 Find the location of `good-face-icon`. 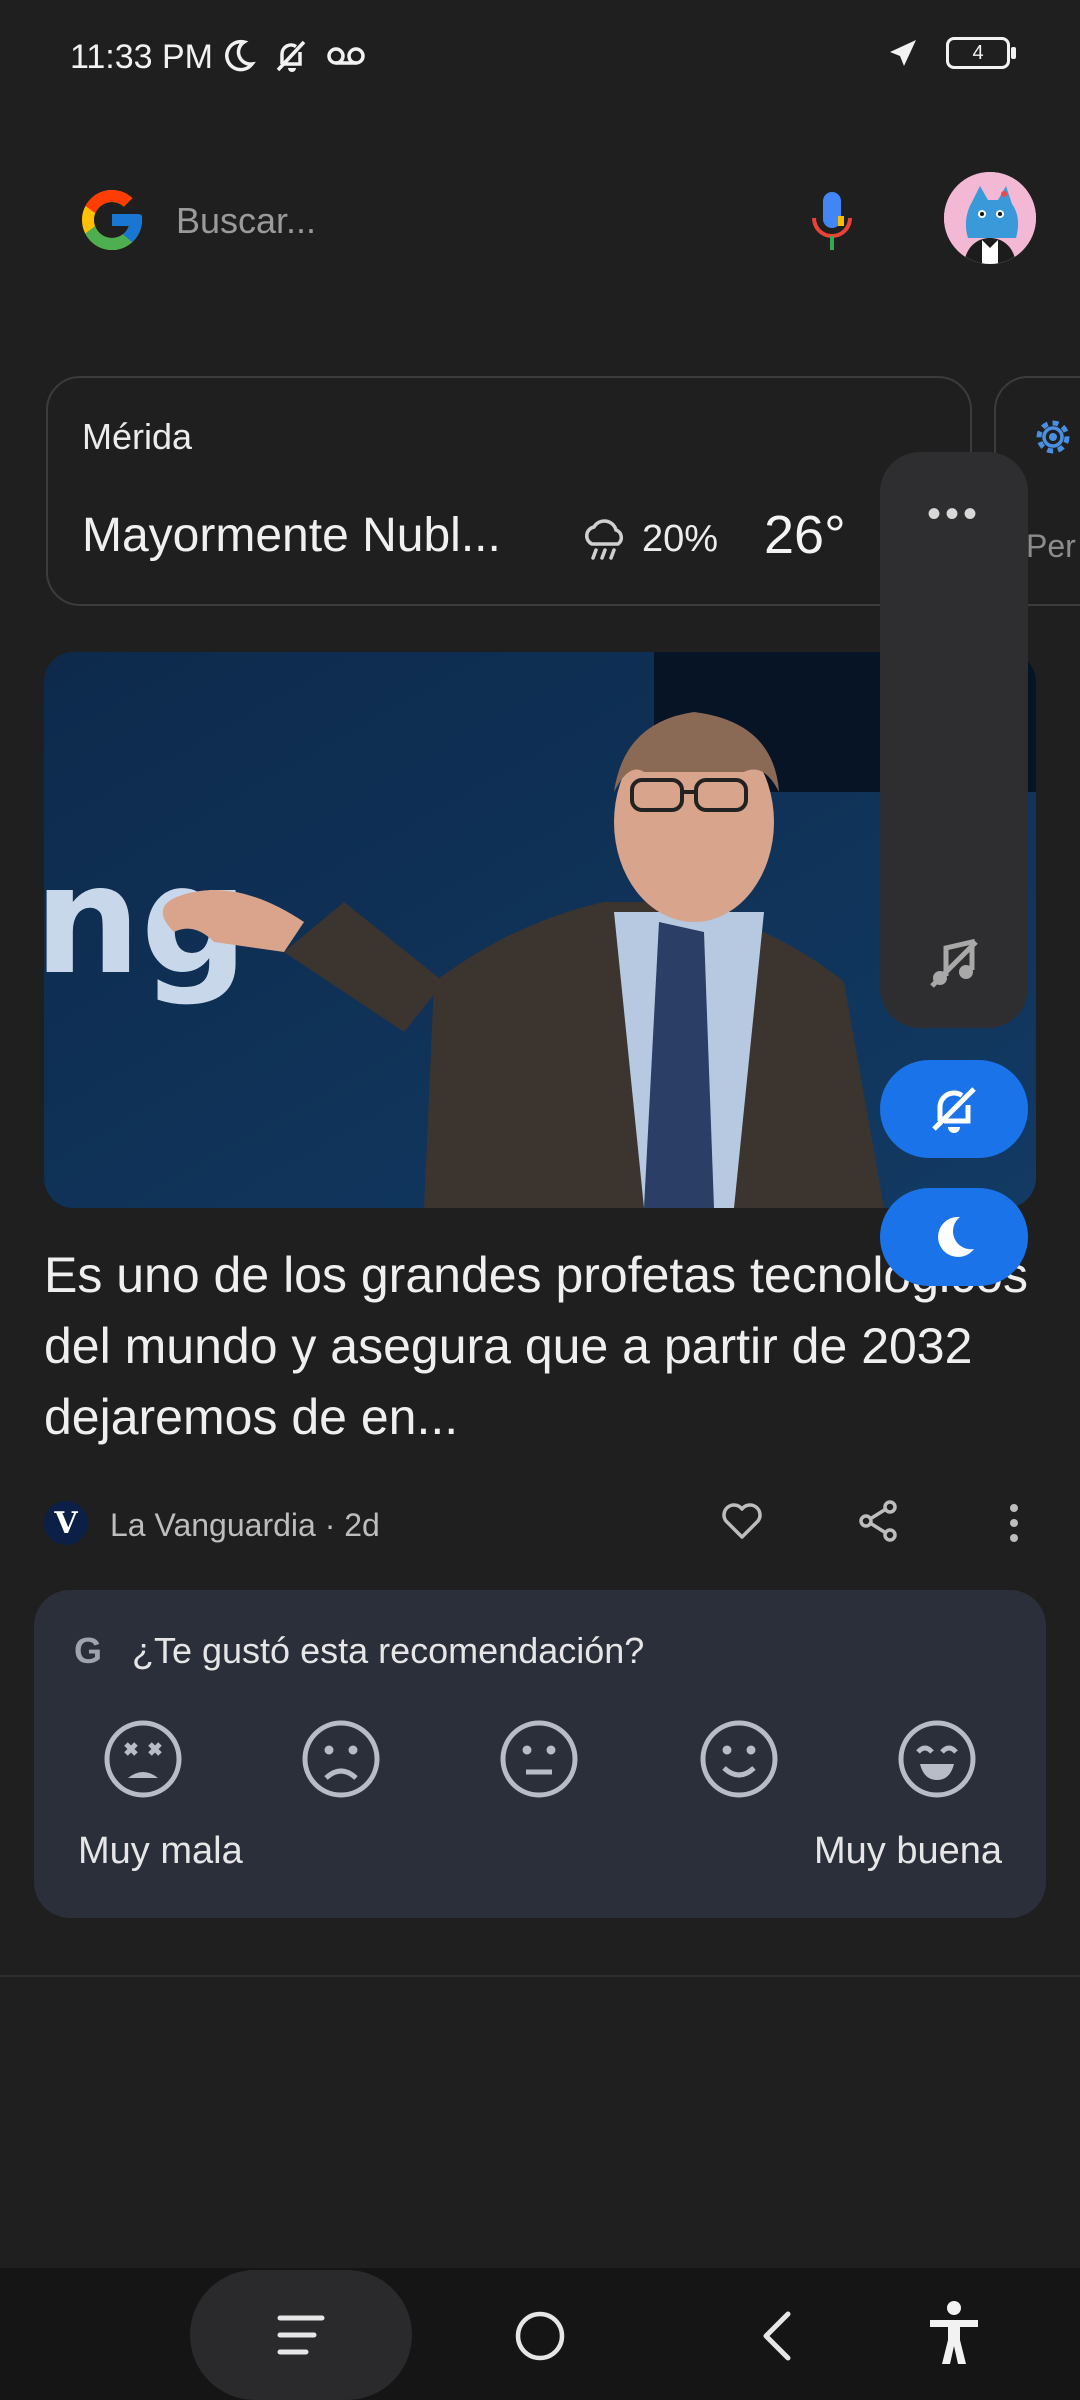

good-face-icon is located at coordinates (739, 1759).